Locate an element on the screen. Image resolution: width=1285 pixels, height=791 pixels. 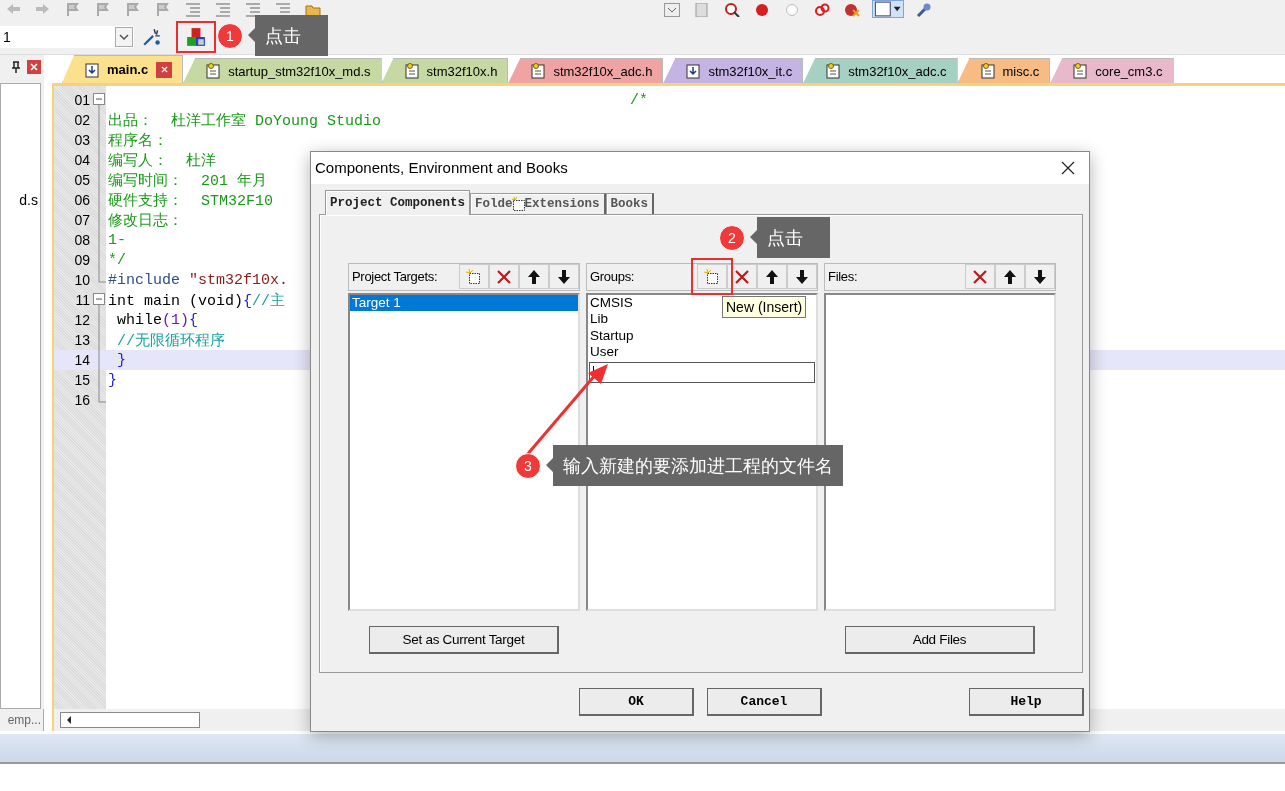
panel-title: Project Targets: is located at coordinates (395, 277).